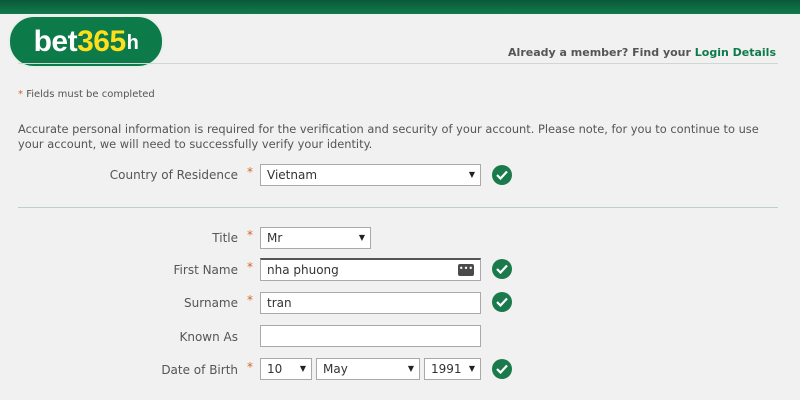  Describe the element at coordinates (90, 94) in the screenshot. I see `required-note-text: Fields must be completed` at that location.